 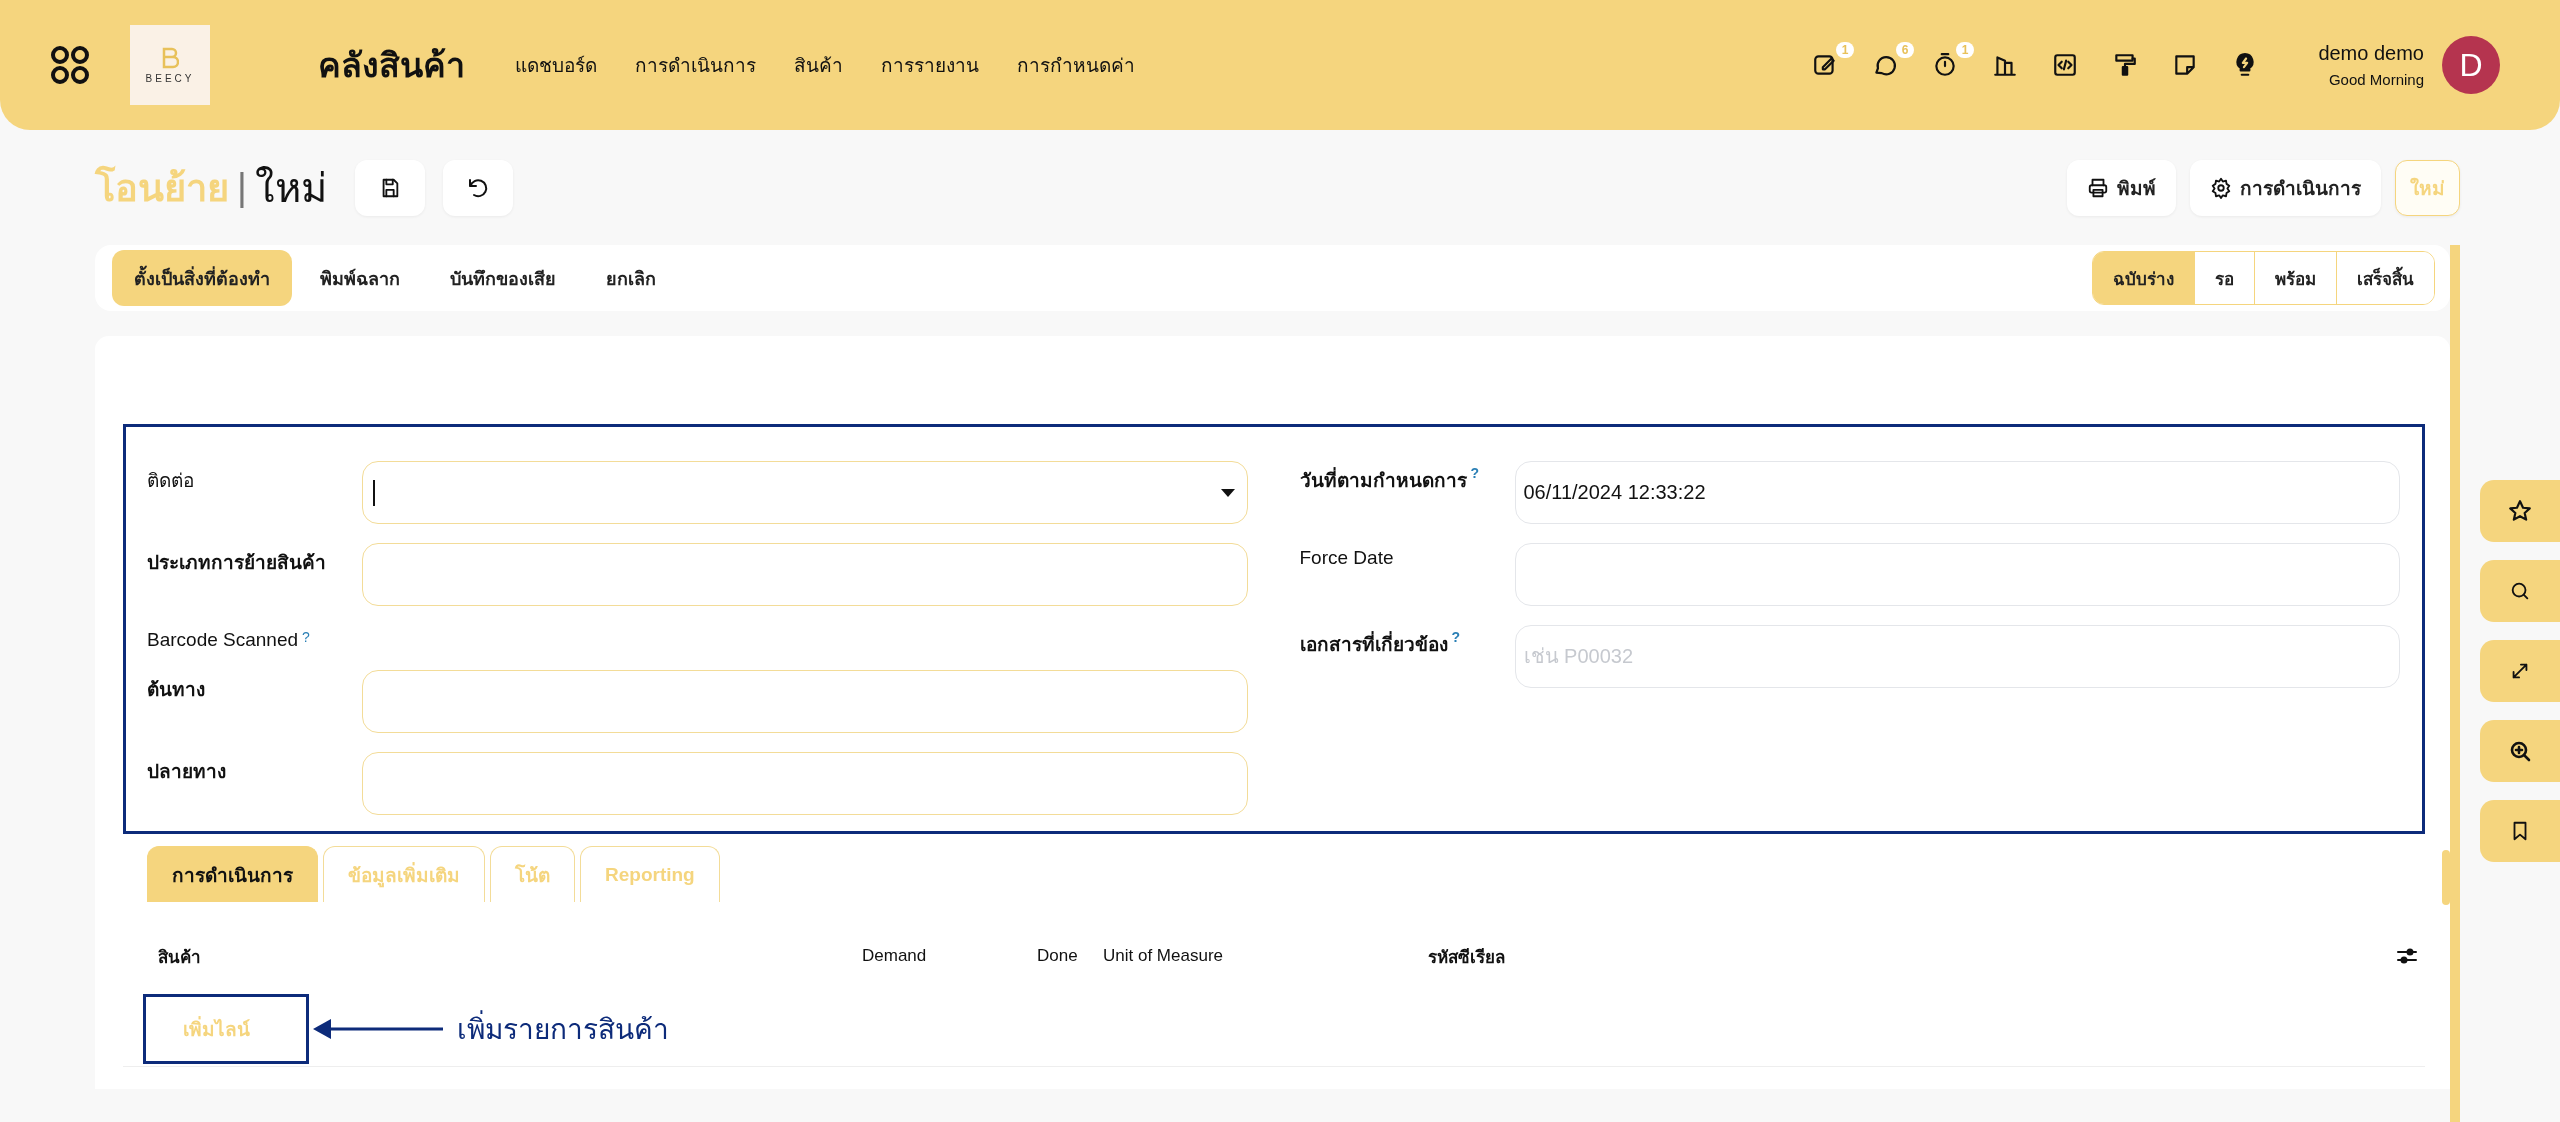 What do you see at coordinates (631, 278) in the screenshot?
I see `action-button: ยกเลิก` at bounding box center [631, 278].